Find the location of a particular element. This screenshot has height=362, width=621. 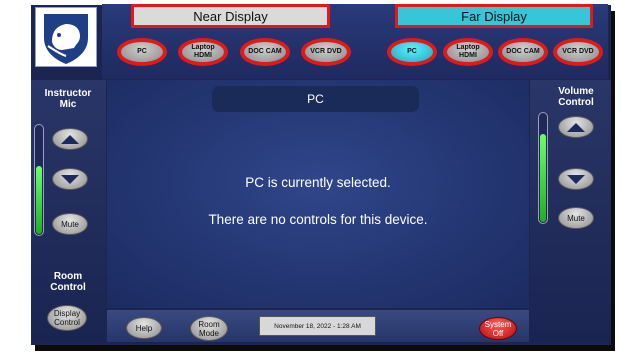

instructor-mic-title: Instructor Mic is located at coordinates (68, 99).